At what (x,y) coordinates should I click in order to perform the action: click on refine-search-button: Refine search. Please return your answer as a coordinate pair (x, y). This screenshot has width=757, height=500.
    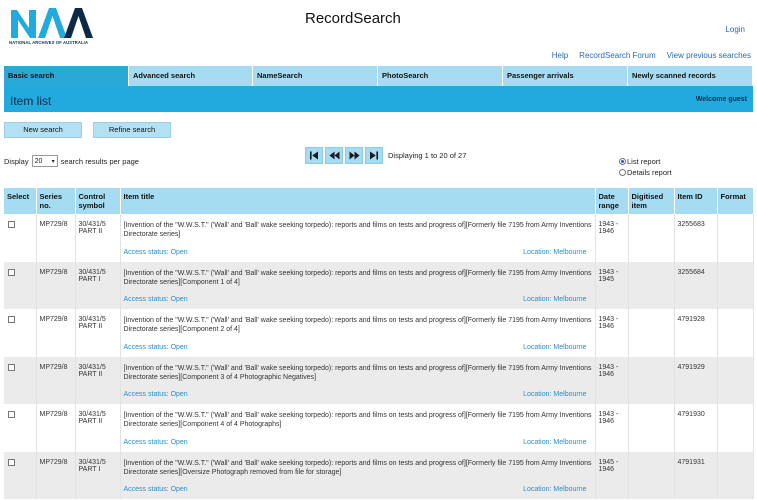
    Looking at the image, I should click on (132, 130).